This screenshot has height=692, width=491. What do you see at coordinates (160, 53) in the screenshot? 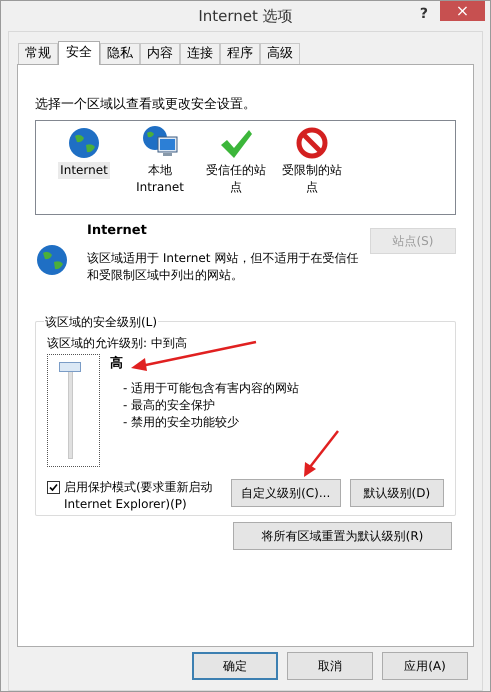
I see `tab: 内容` at bounding box center [160, 53].